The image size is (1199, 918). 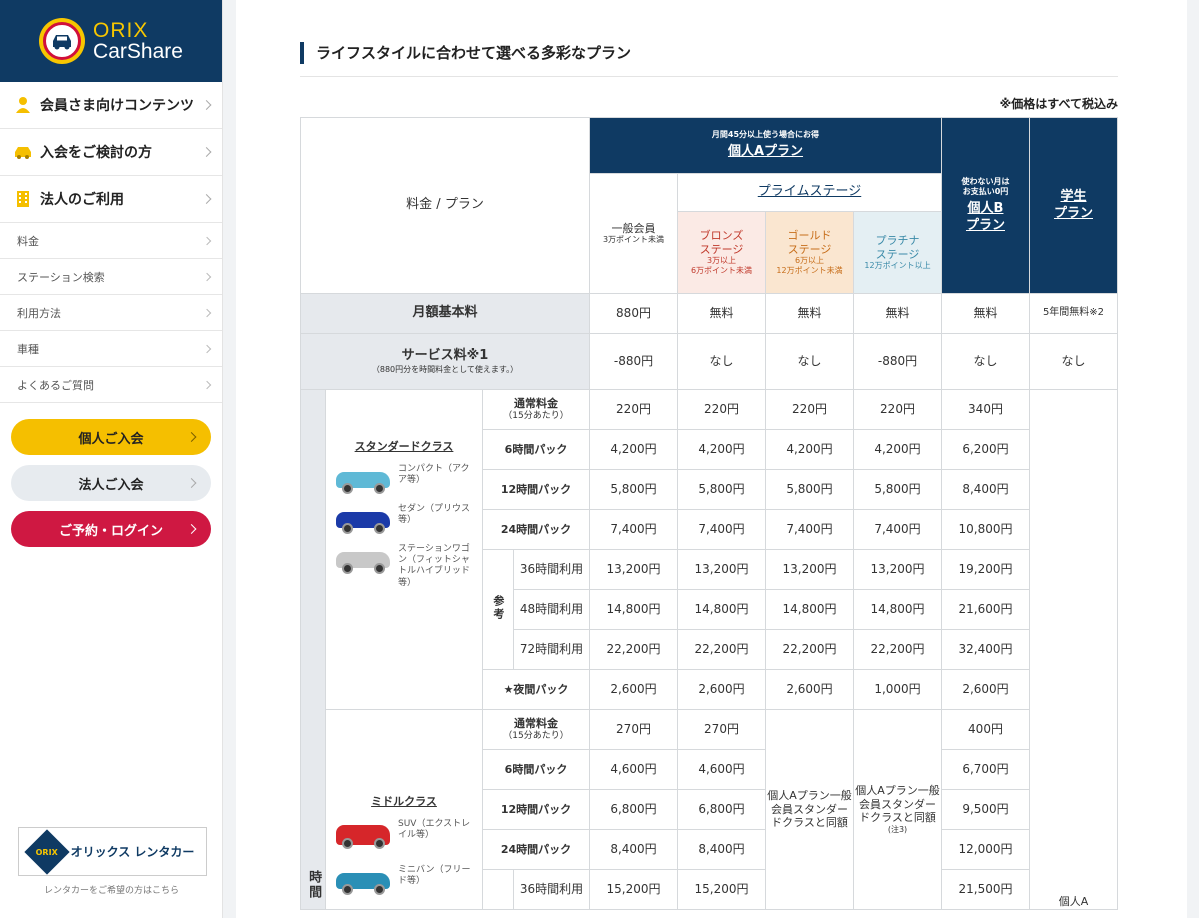 What do you see at coordinates (111, 152) in the screenshot?
I see `sidebar-item-join: 入会をご検討の方` at bounding box center [111, 152].